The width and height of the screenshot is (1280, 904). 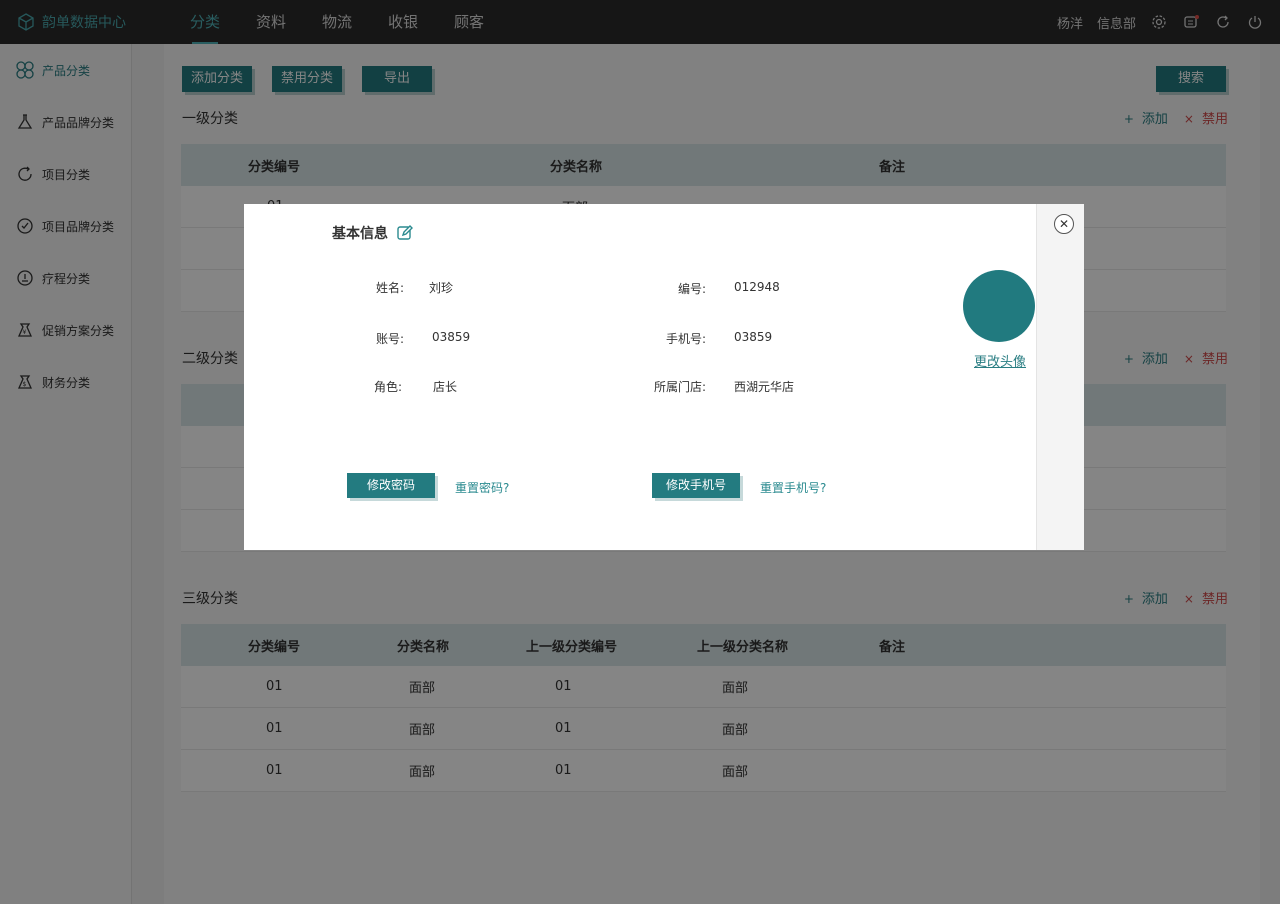 What do you see at coordinates (757, 287) in the screenshot?
I see `id-value: 012948` at bounding box center [757, 287].